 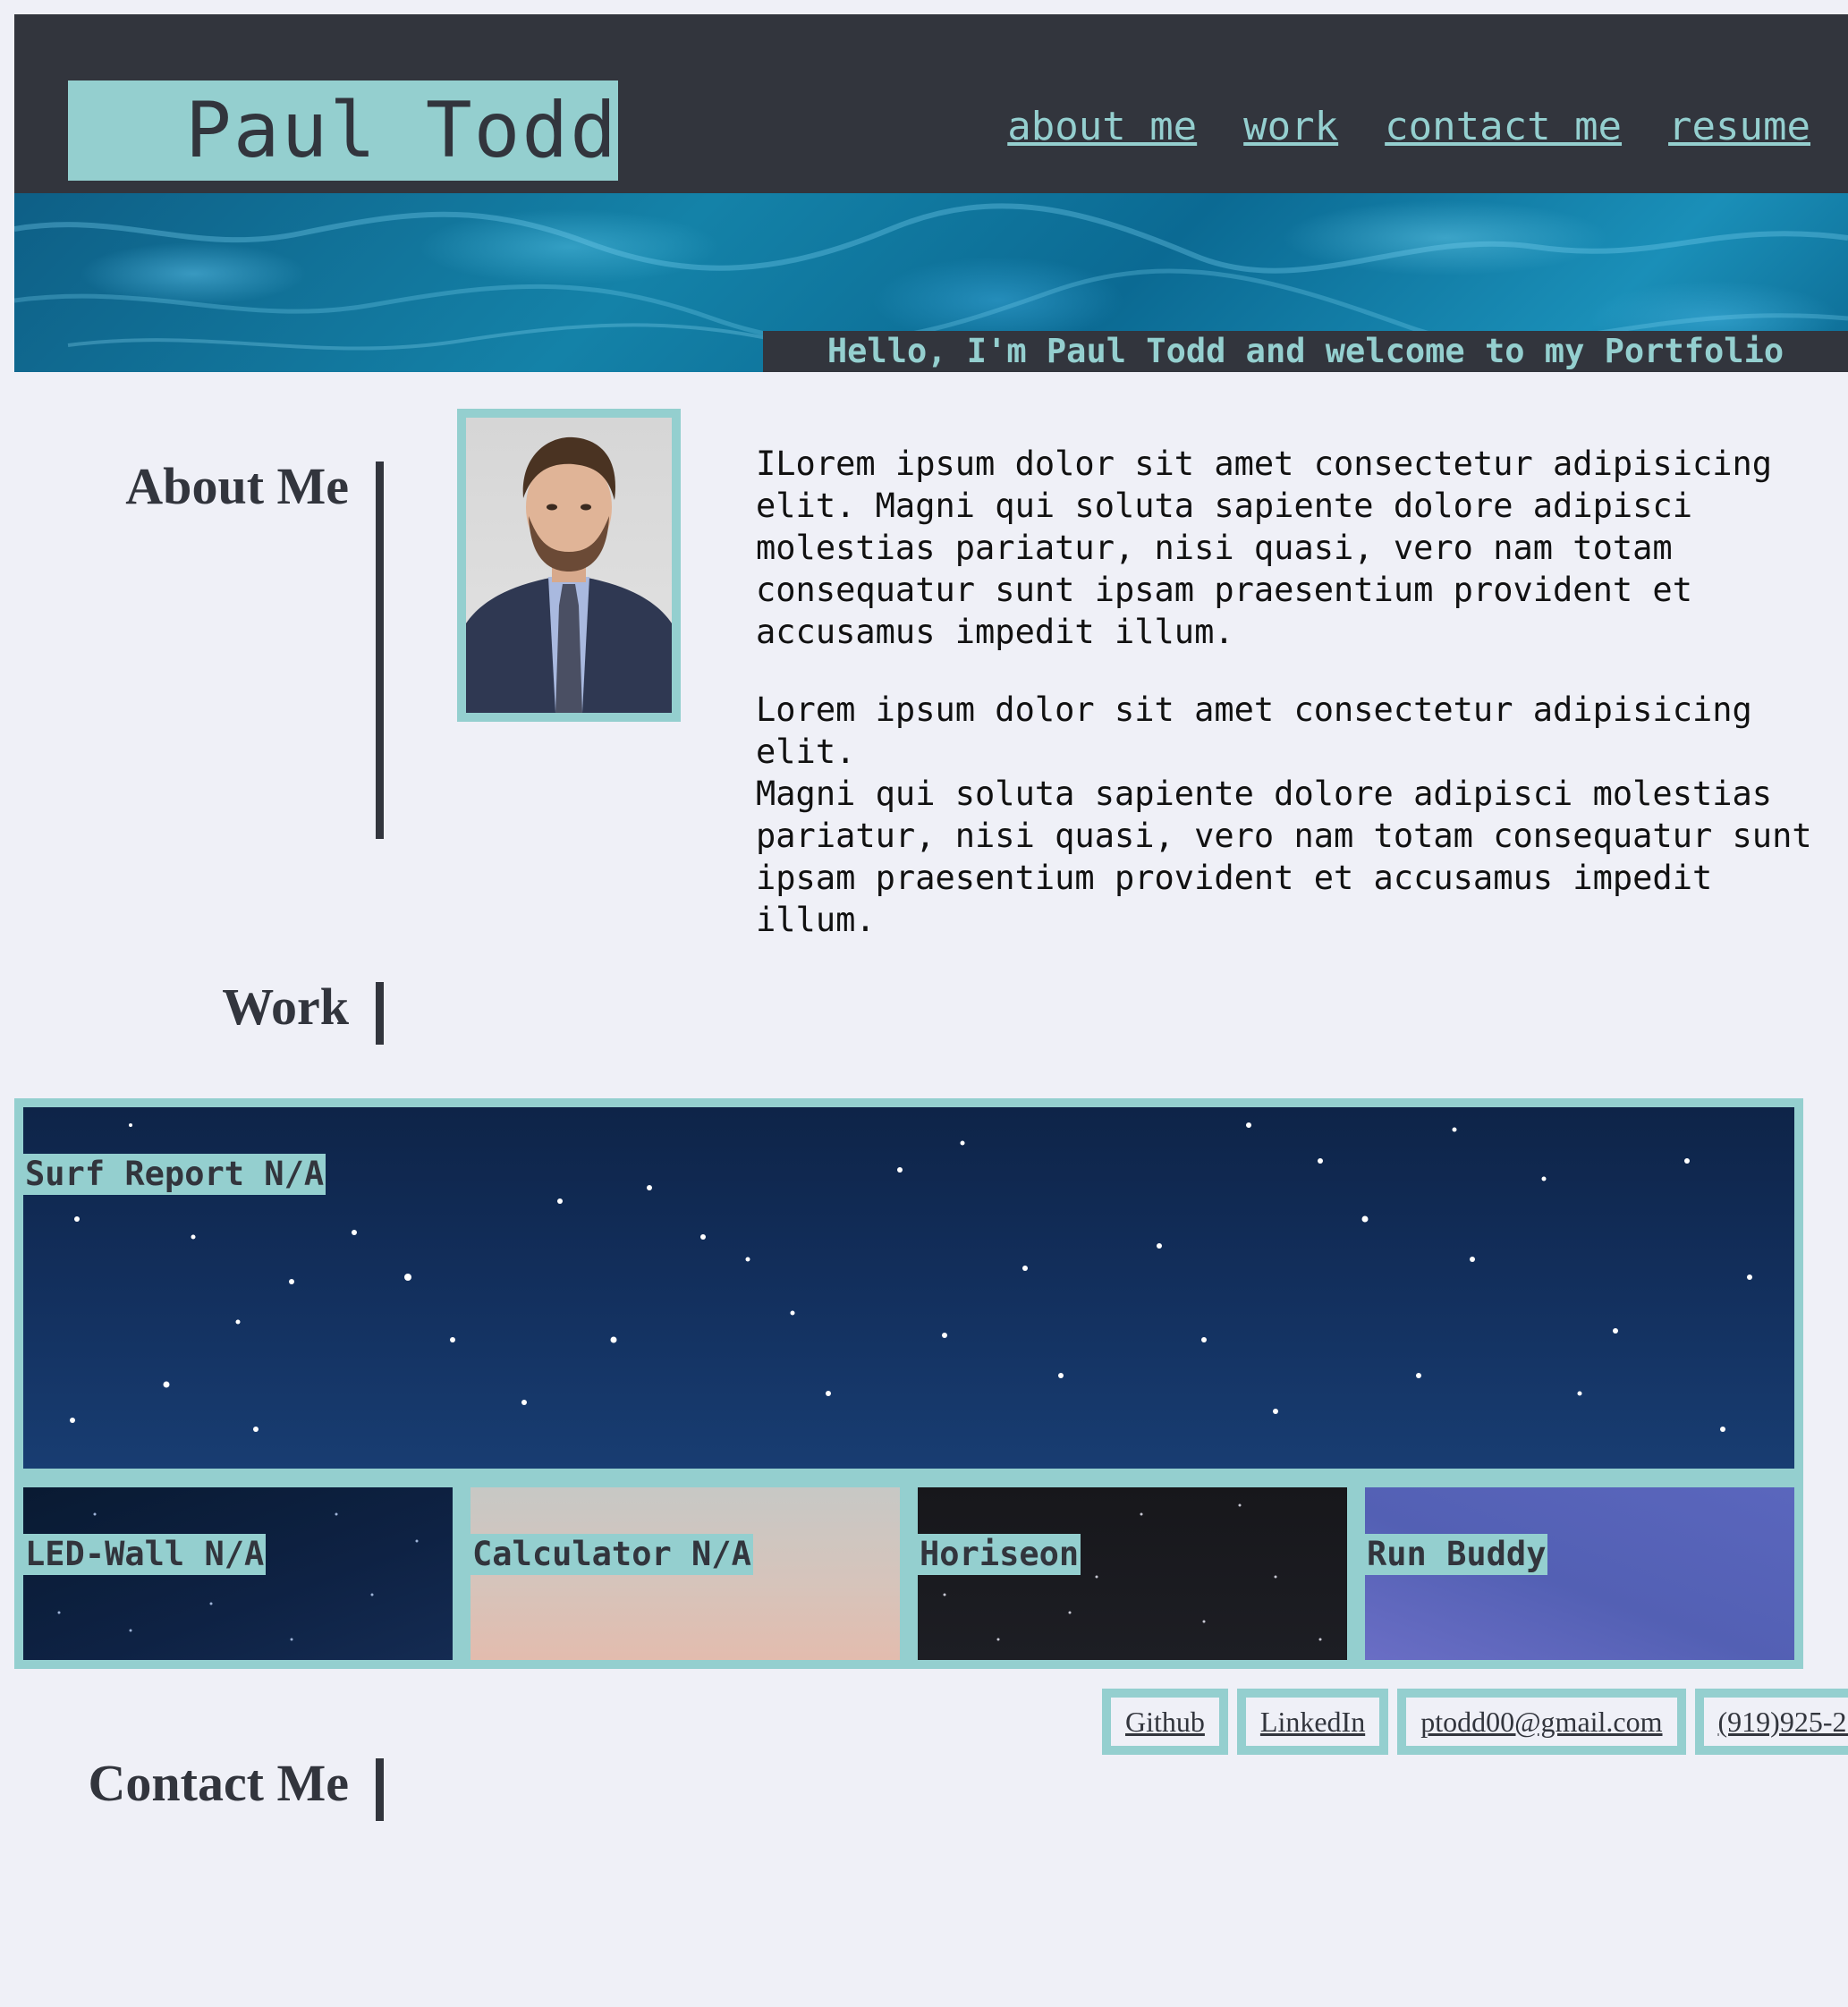 I want to click on project-card-horiseon: Horiseon, so click(x=1133, y=1573).